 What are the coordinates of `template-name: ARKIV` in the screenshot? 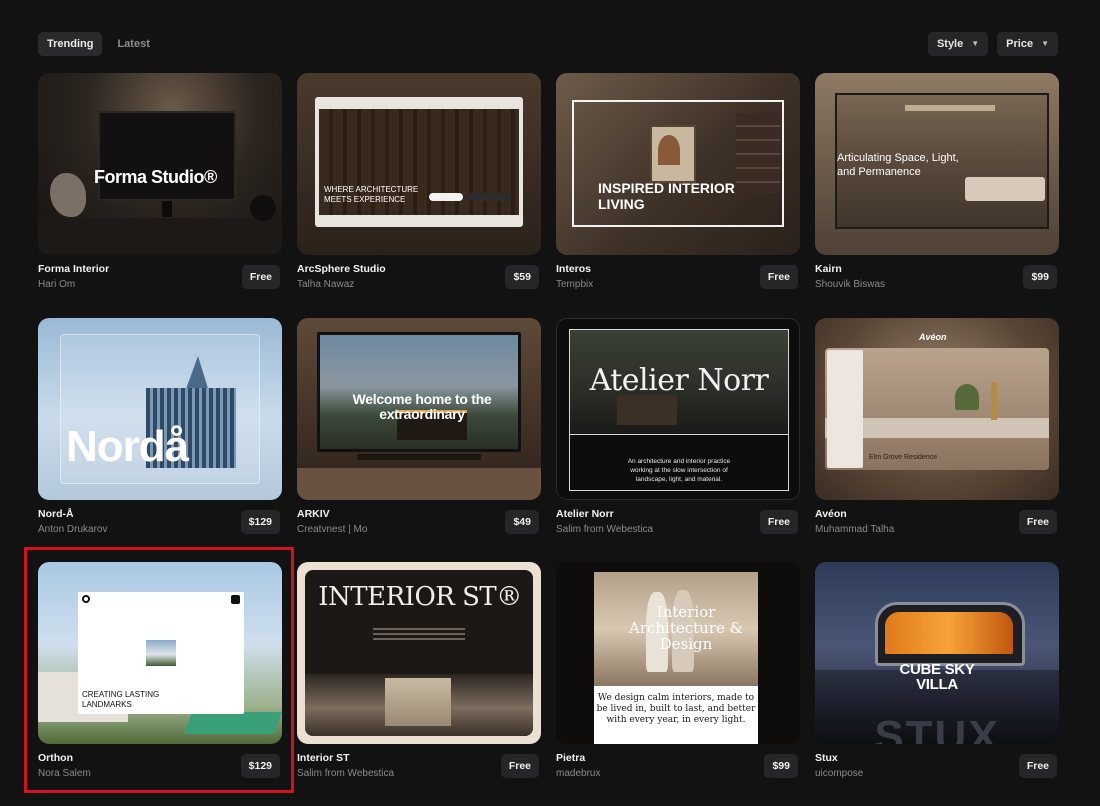 It's located at (313, 514).